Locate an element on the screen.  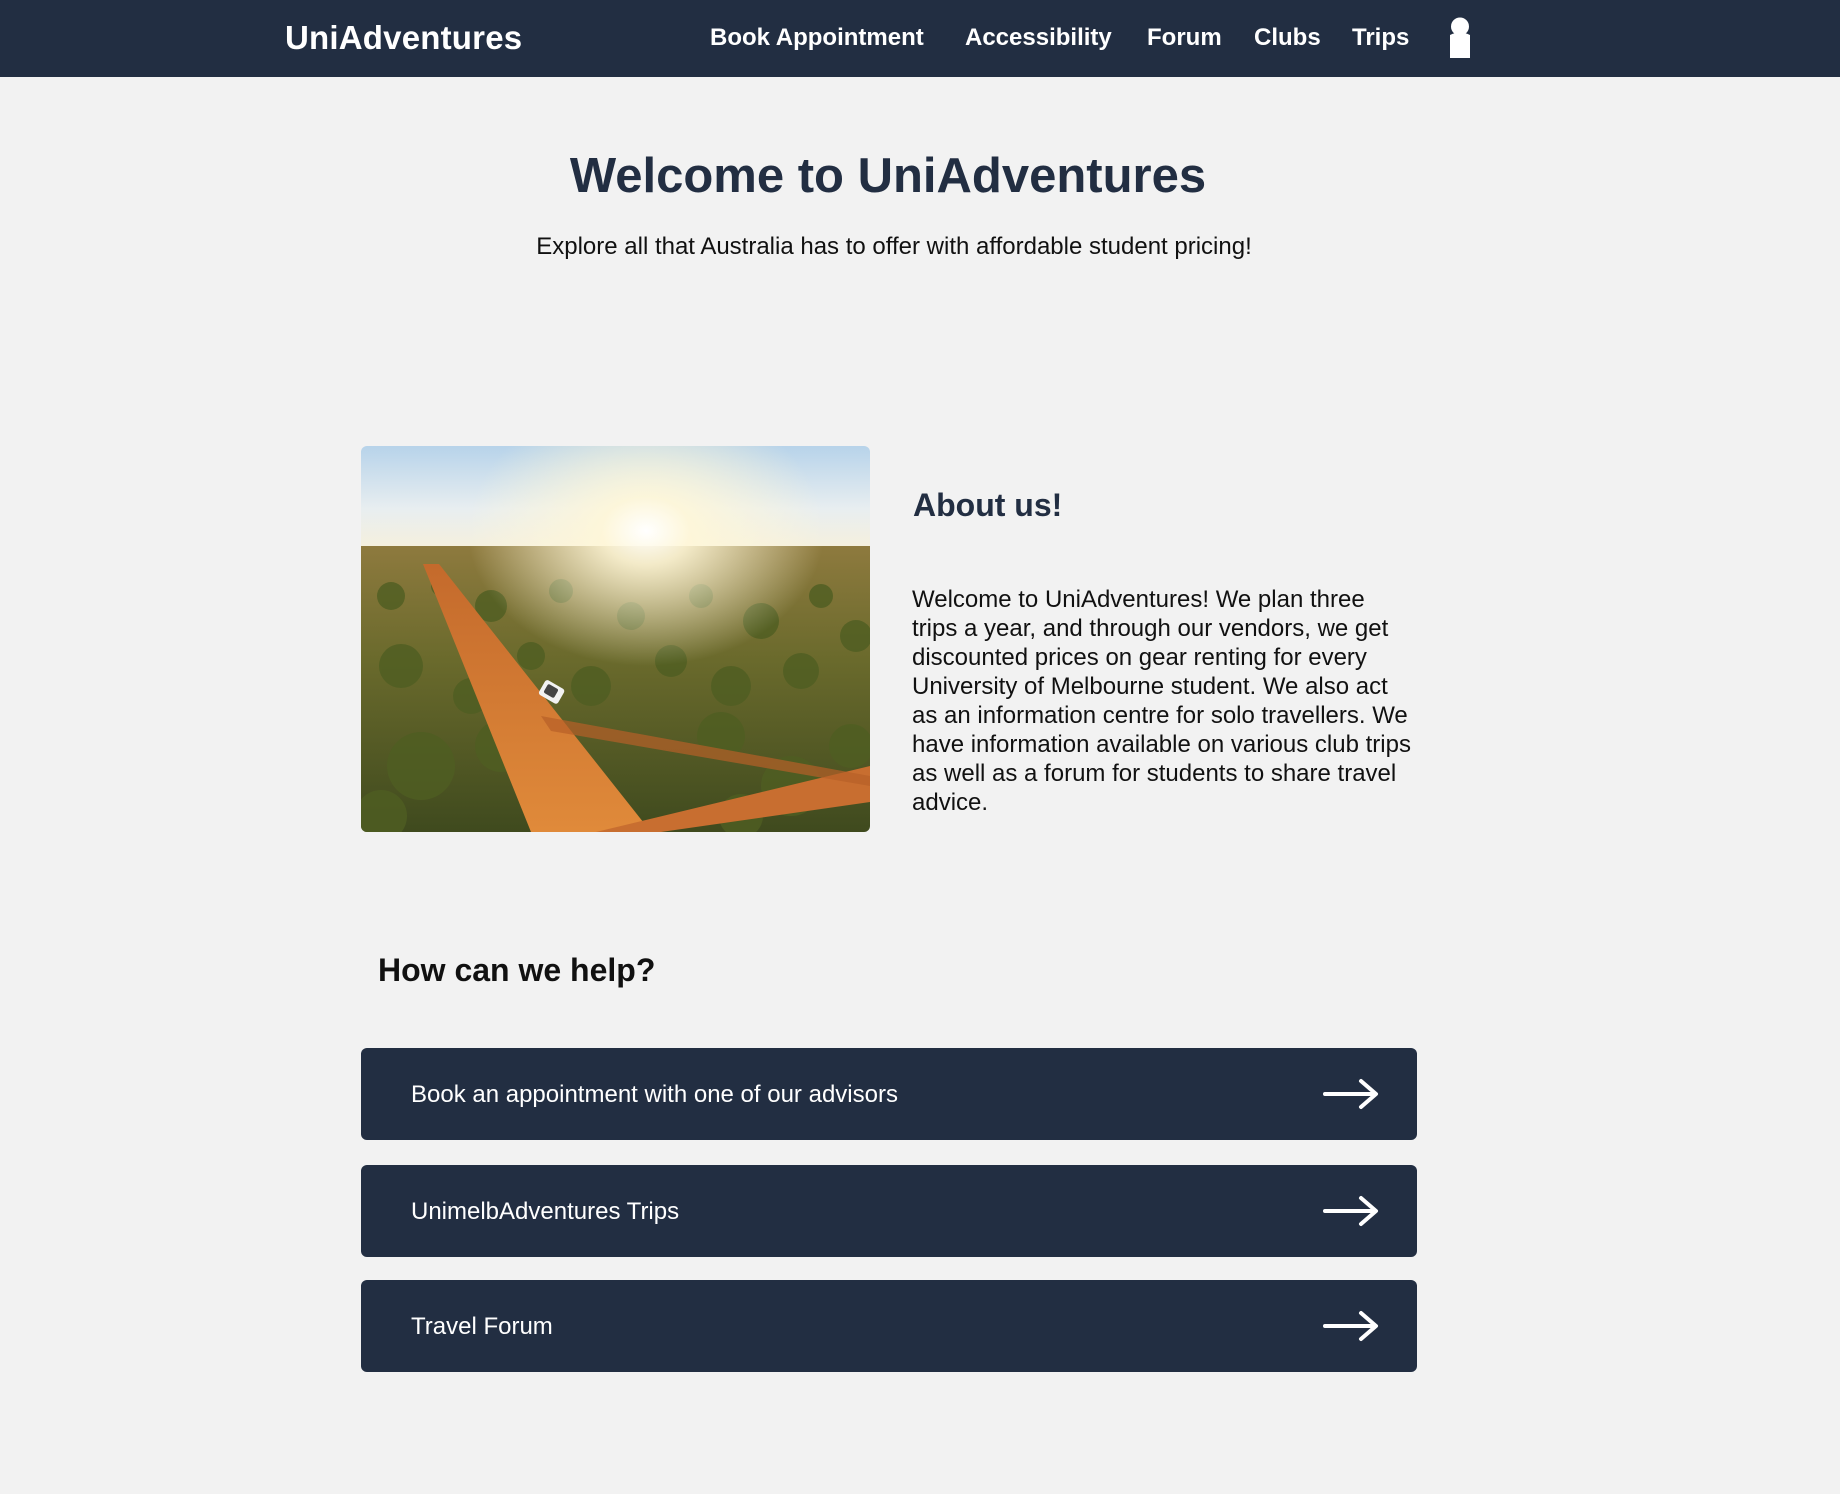
nav-link-book-appointment: Book Appointment is located at coordinates (817, 38).